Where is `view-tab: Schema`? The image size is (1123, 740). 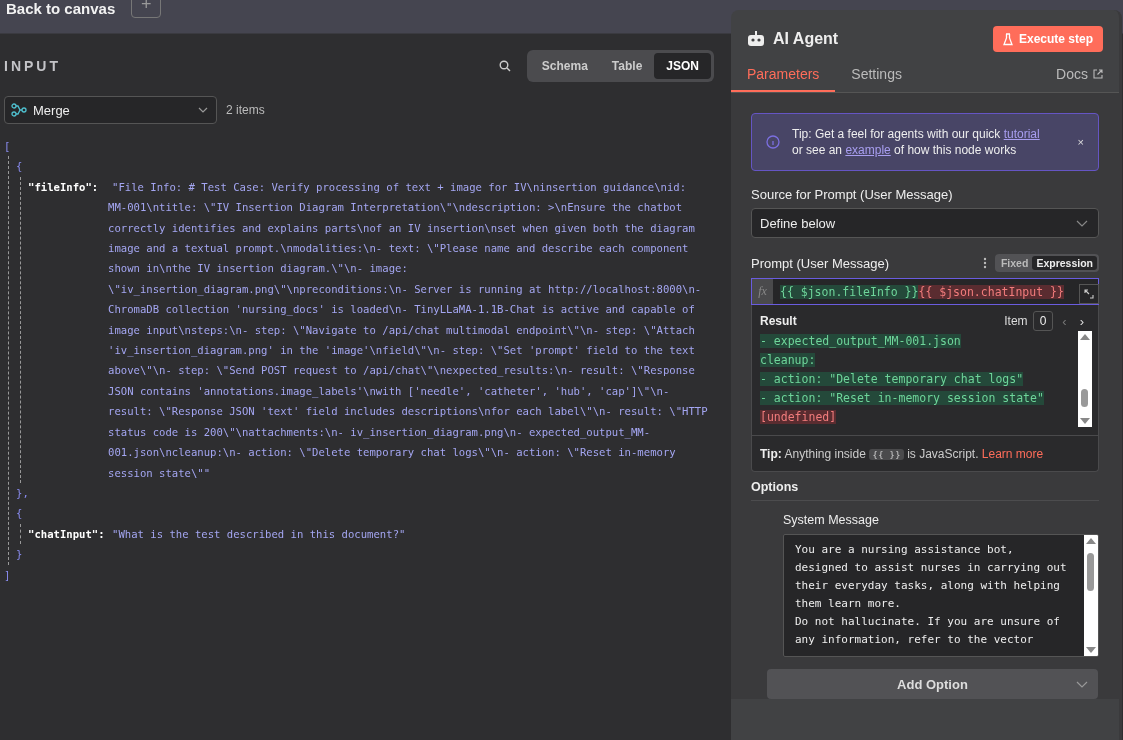
view-tab: Schema is located at coordinates (564, 66).